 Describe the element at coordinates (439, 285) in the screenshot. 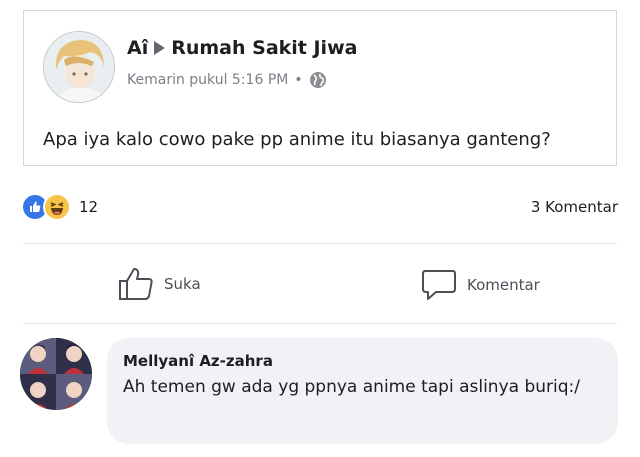

I see `comment-icon` at that location.